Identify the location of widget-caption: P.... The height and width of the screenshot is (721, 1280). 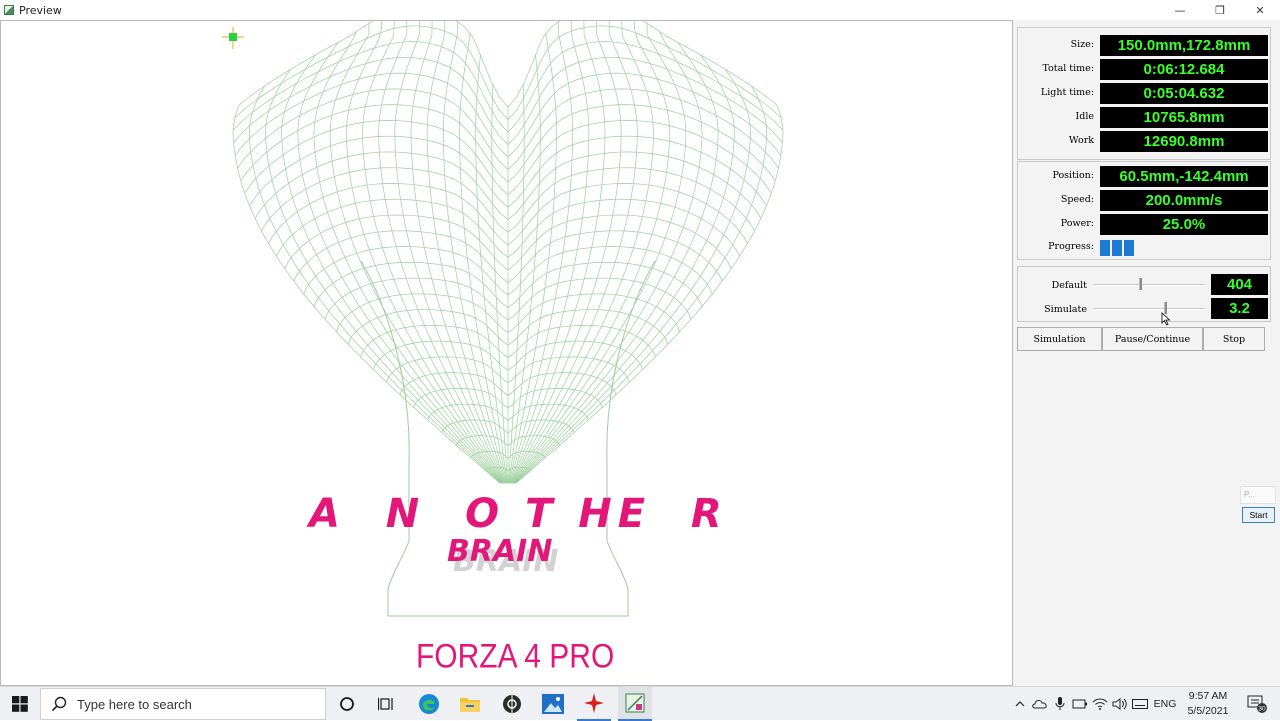
(1258, 495).